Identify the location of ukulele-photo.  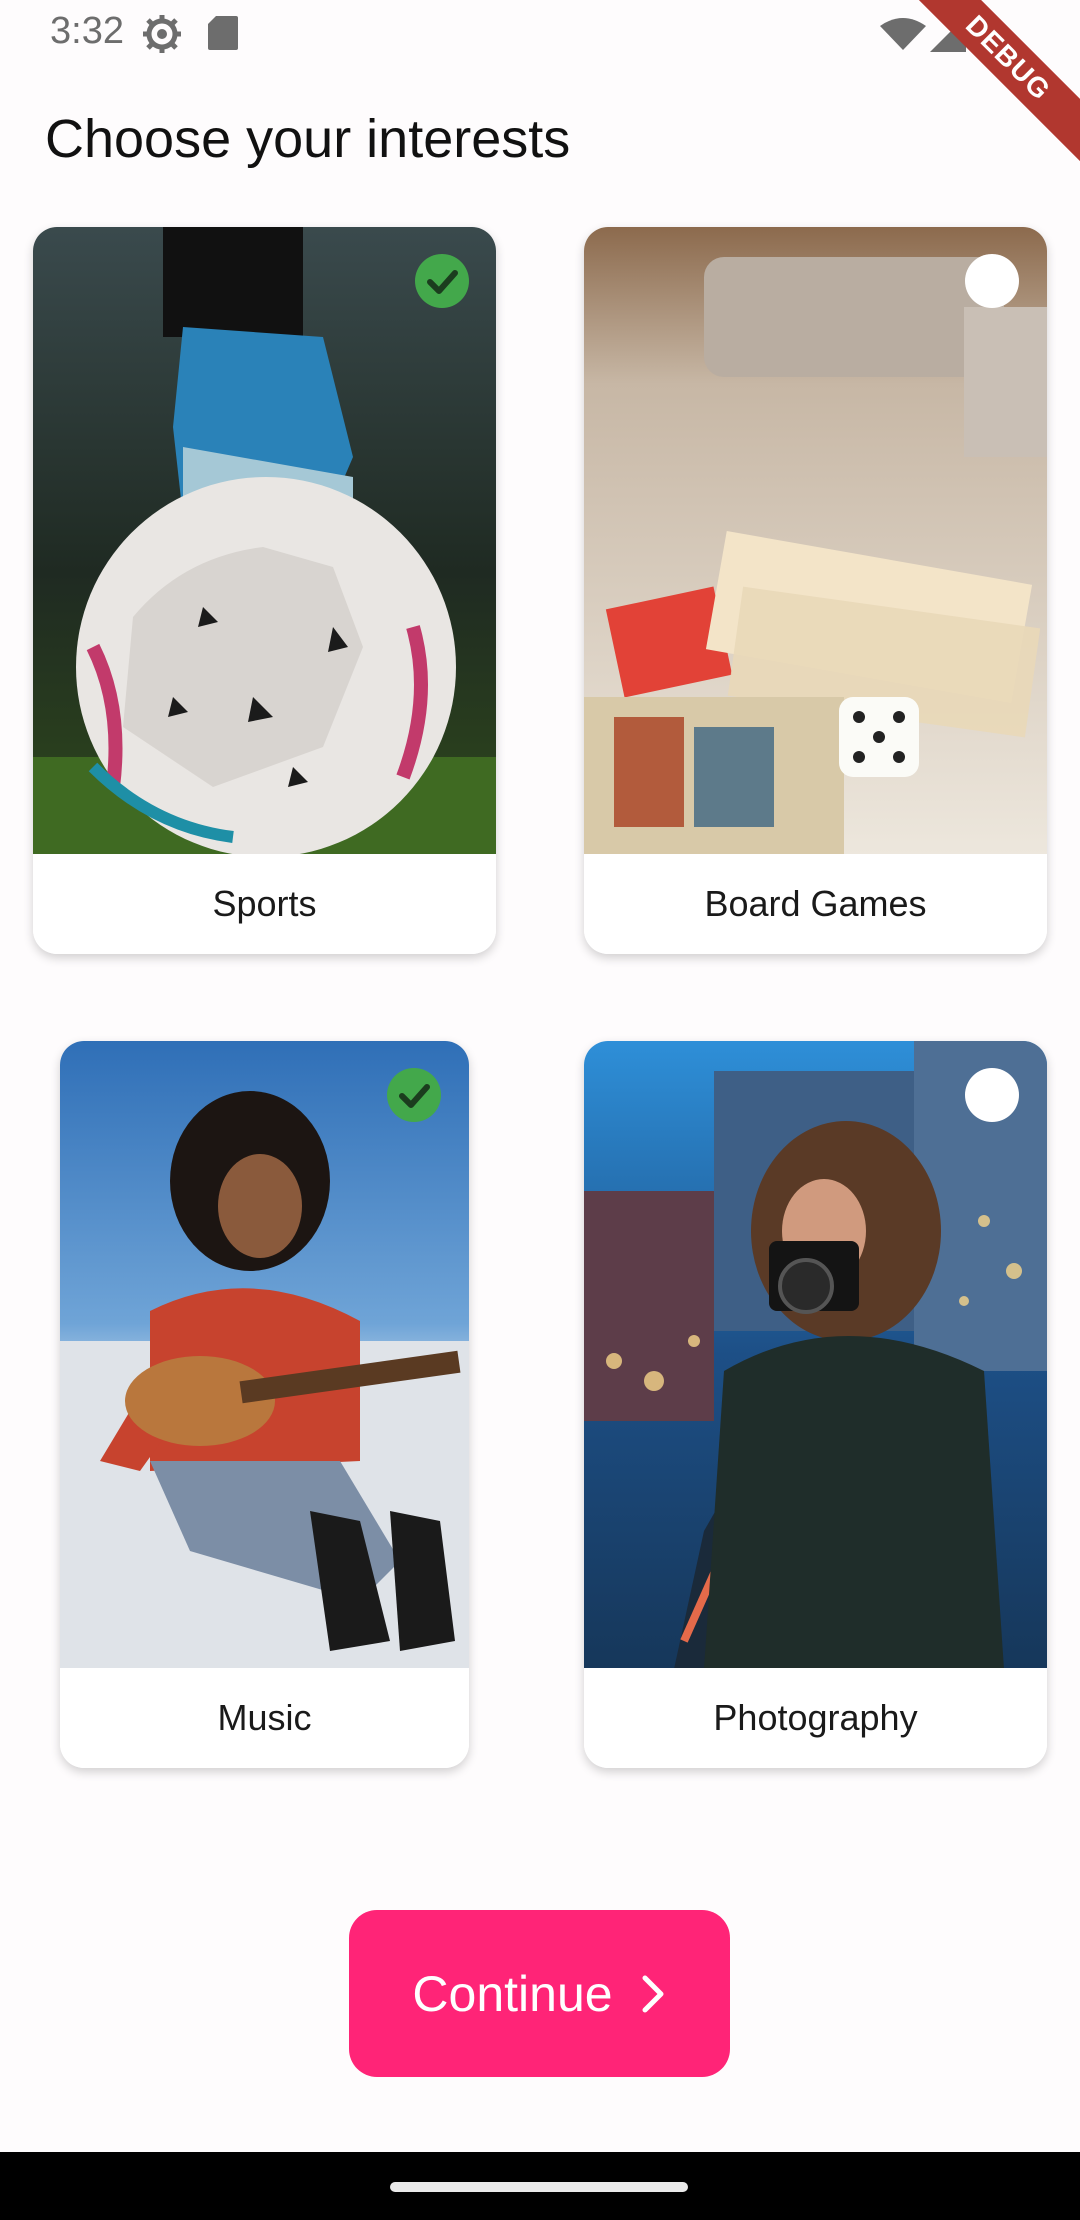
(264, 1355).